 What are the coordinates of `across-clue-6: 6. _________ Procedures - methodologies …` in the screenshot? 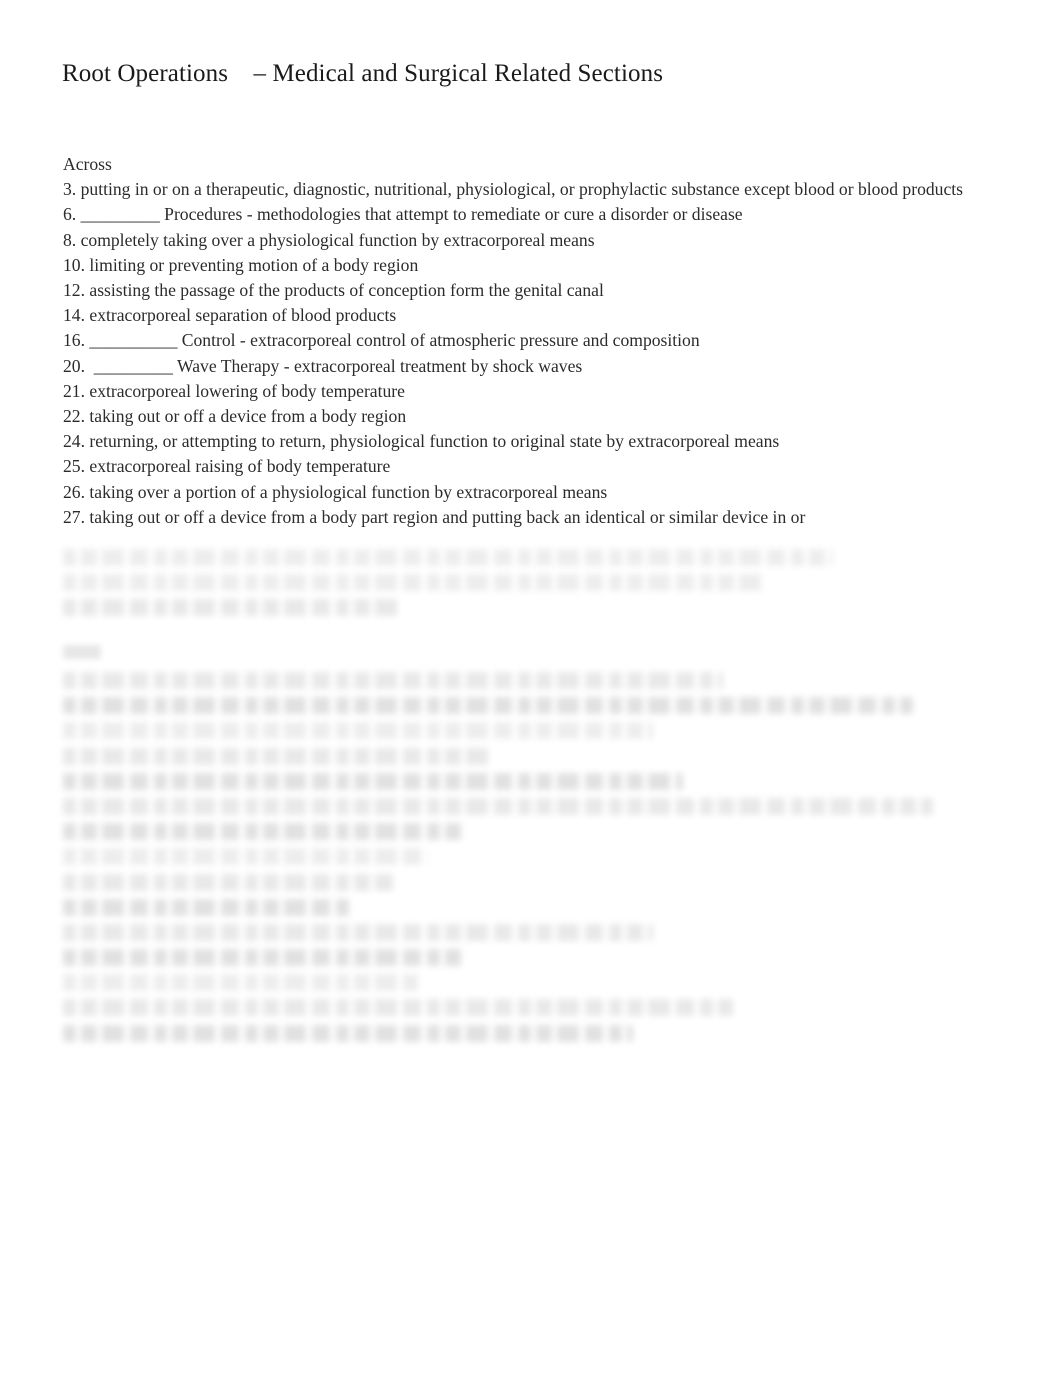 It's located at (403, 214).